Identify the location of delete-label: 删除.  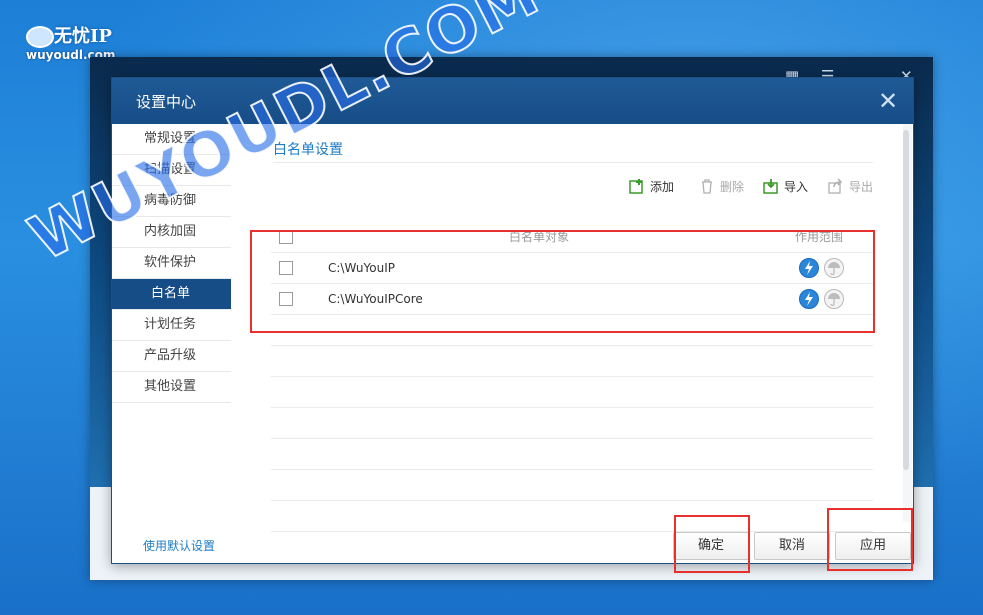
(732, 187).